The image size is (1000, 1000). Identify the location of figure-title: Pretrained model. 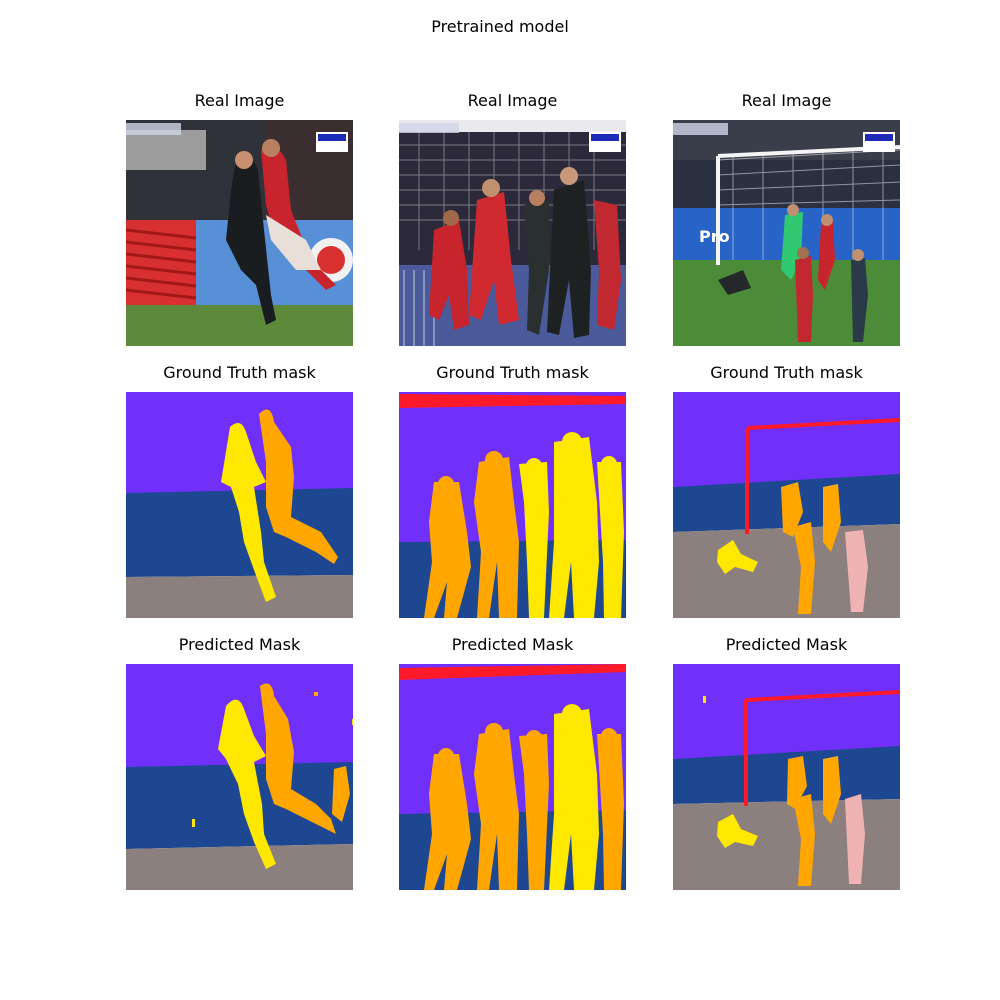
(500, 26).